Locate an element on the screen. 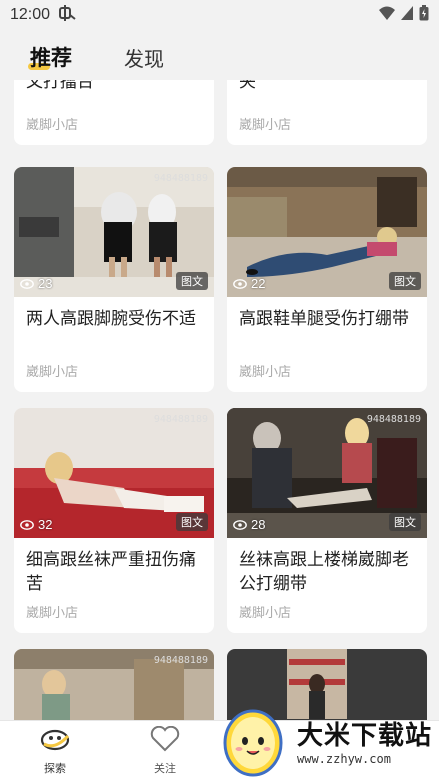  card-thumbnail: 948488189 23 图文 is located at coordinates (114, 232).